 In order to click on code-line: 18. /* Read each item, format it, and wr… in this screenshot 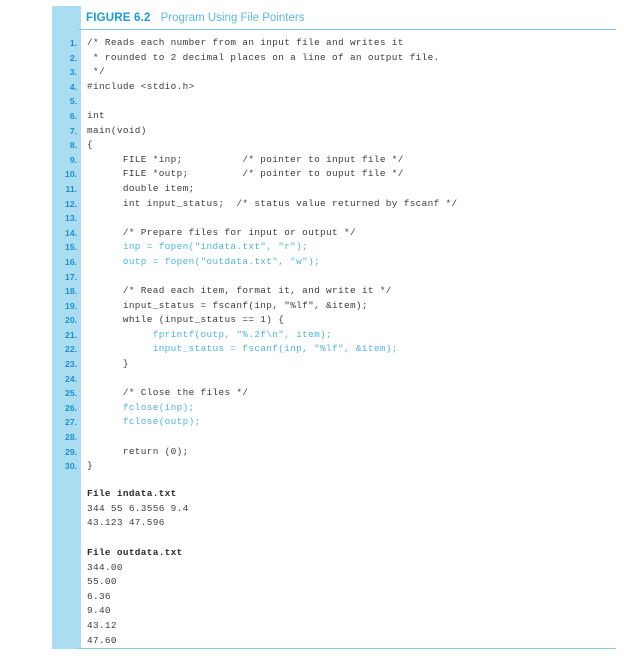, I will do `click(334, 291)`.